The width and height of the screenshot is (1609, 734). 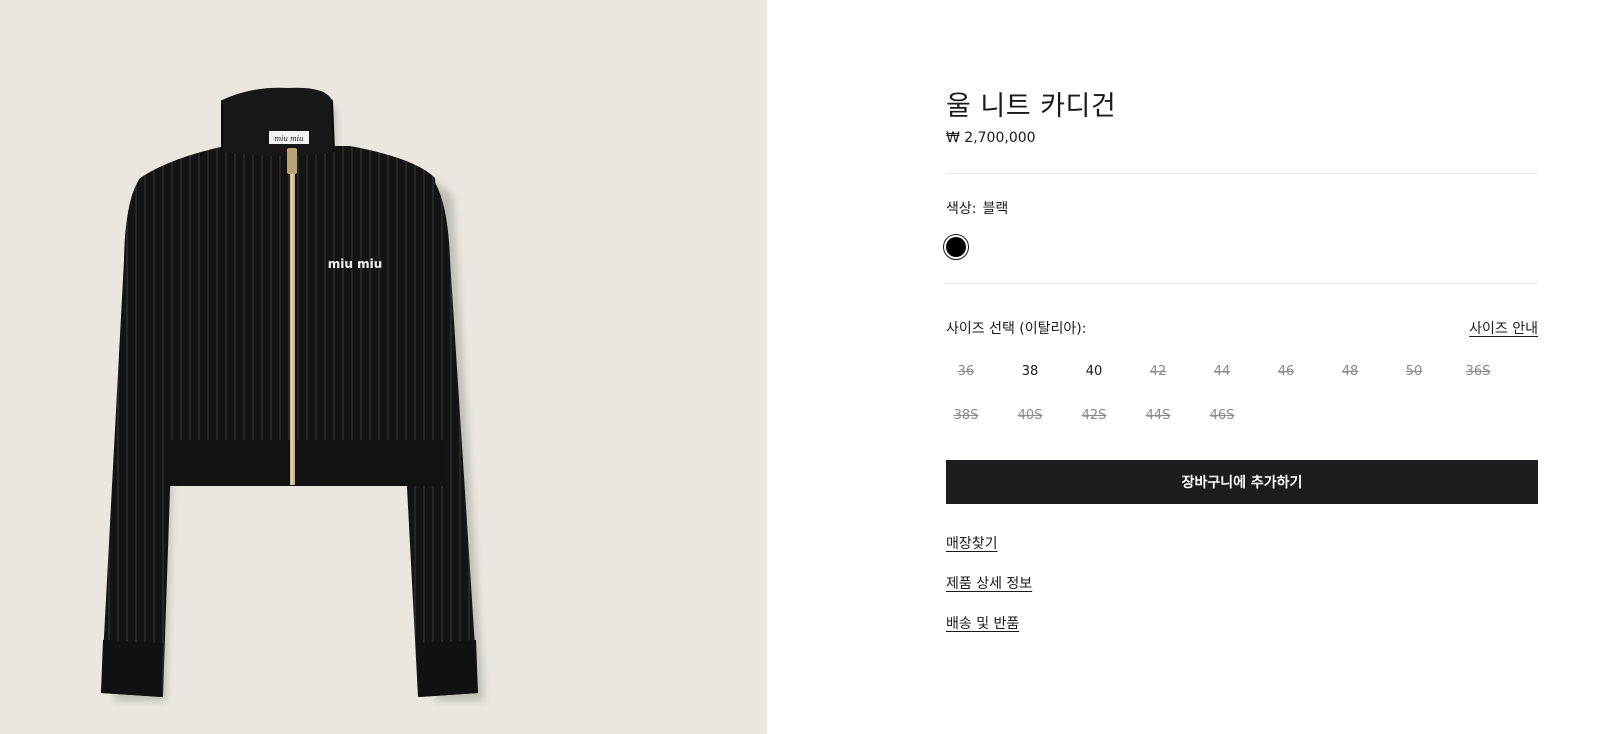 I want to click on size-option: 46S, so click(x=1222, y=416).